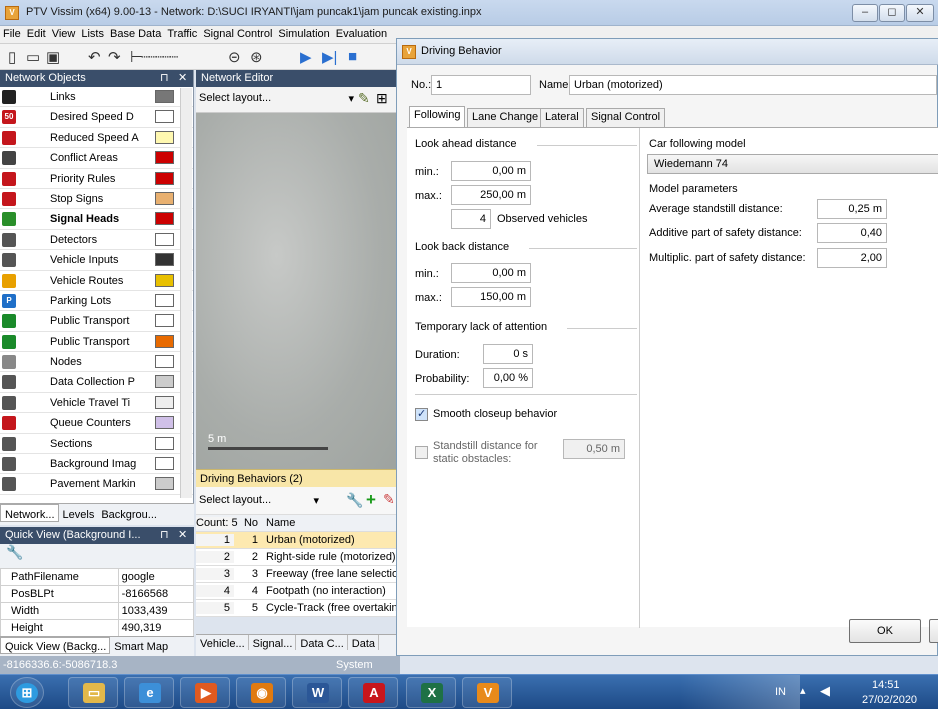 The image size is (938, 709). What do you see at coordinates (33, 57) in the screenshot?
I see `open-folder-icon: ▭` at bounding box center [33, 57].